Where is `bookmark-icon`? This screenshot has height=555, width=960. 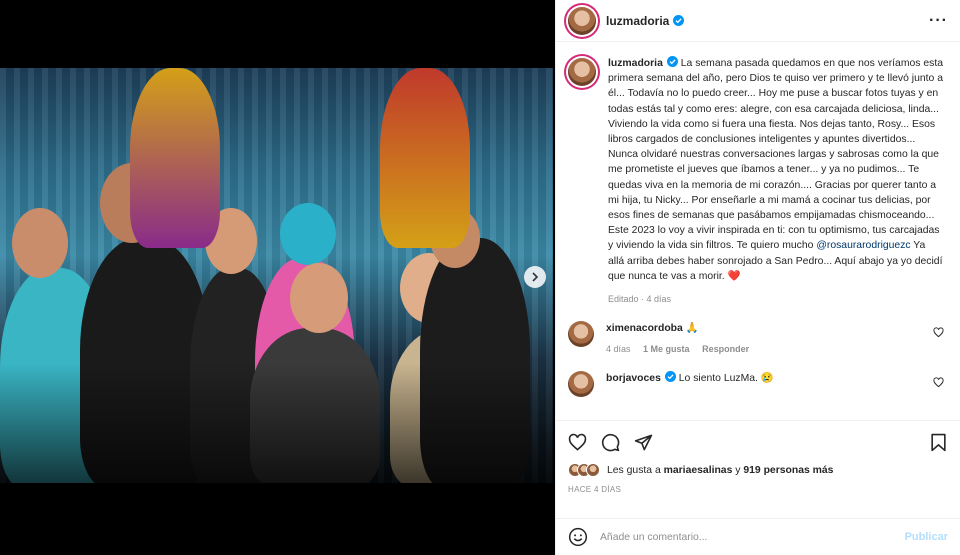 bookmark-icon is located at coordinates (938, 442).